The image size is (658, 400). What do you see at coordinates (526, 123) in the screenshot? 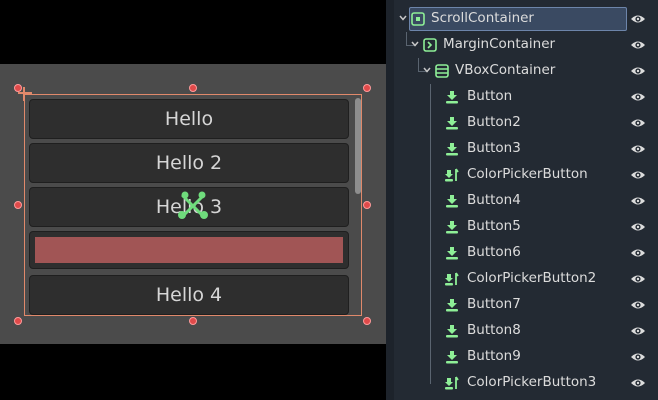
I see `tree-row-button2: Button2` at bounding box center [526, 123].